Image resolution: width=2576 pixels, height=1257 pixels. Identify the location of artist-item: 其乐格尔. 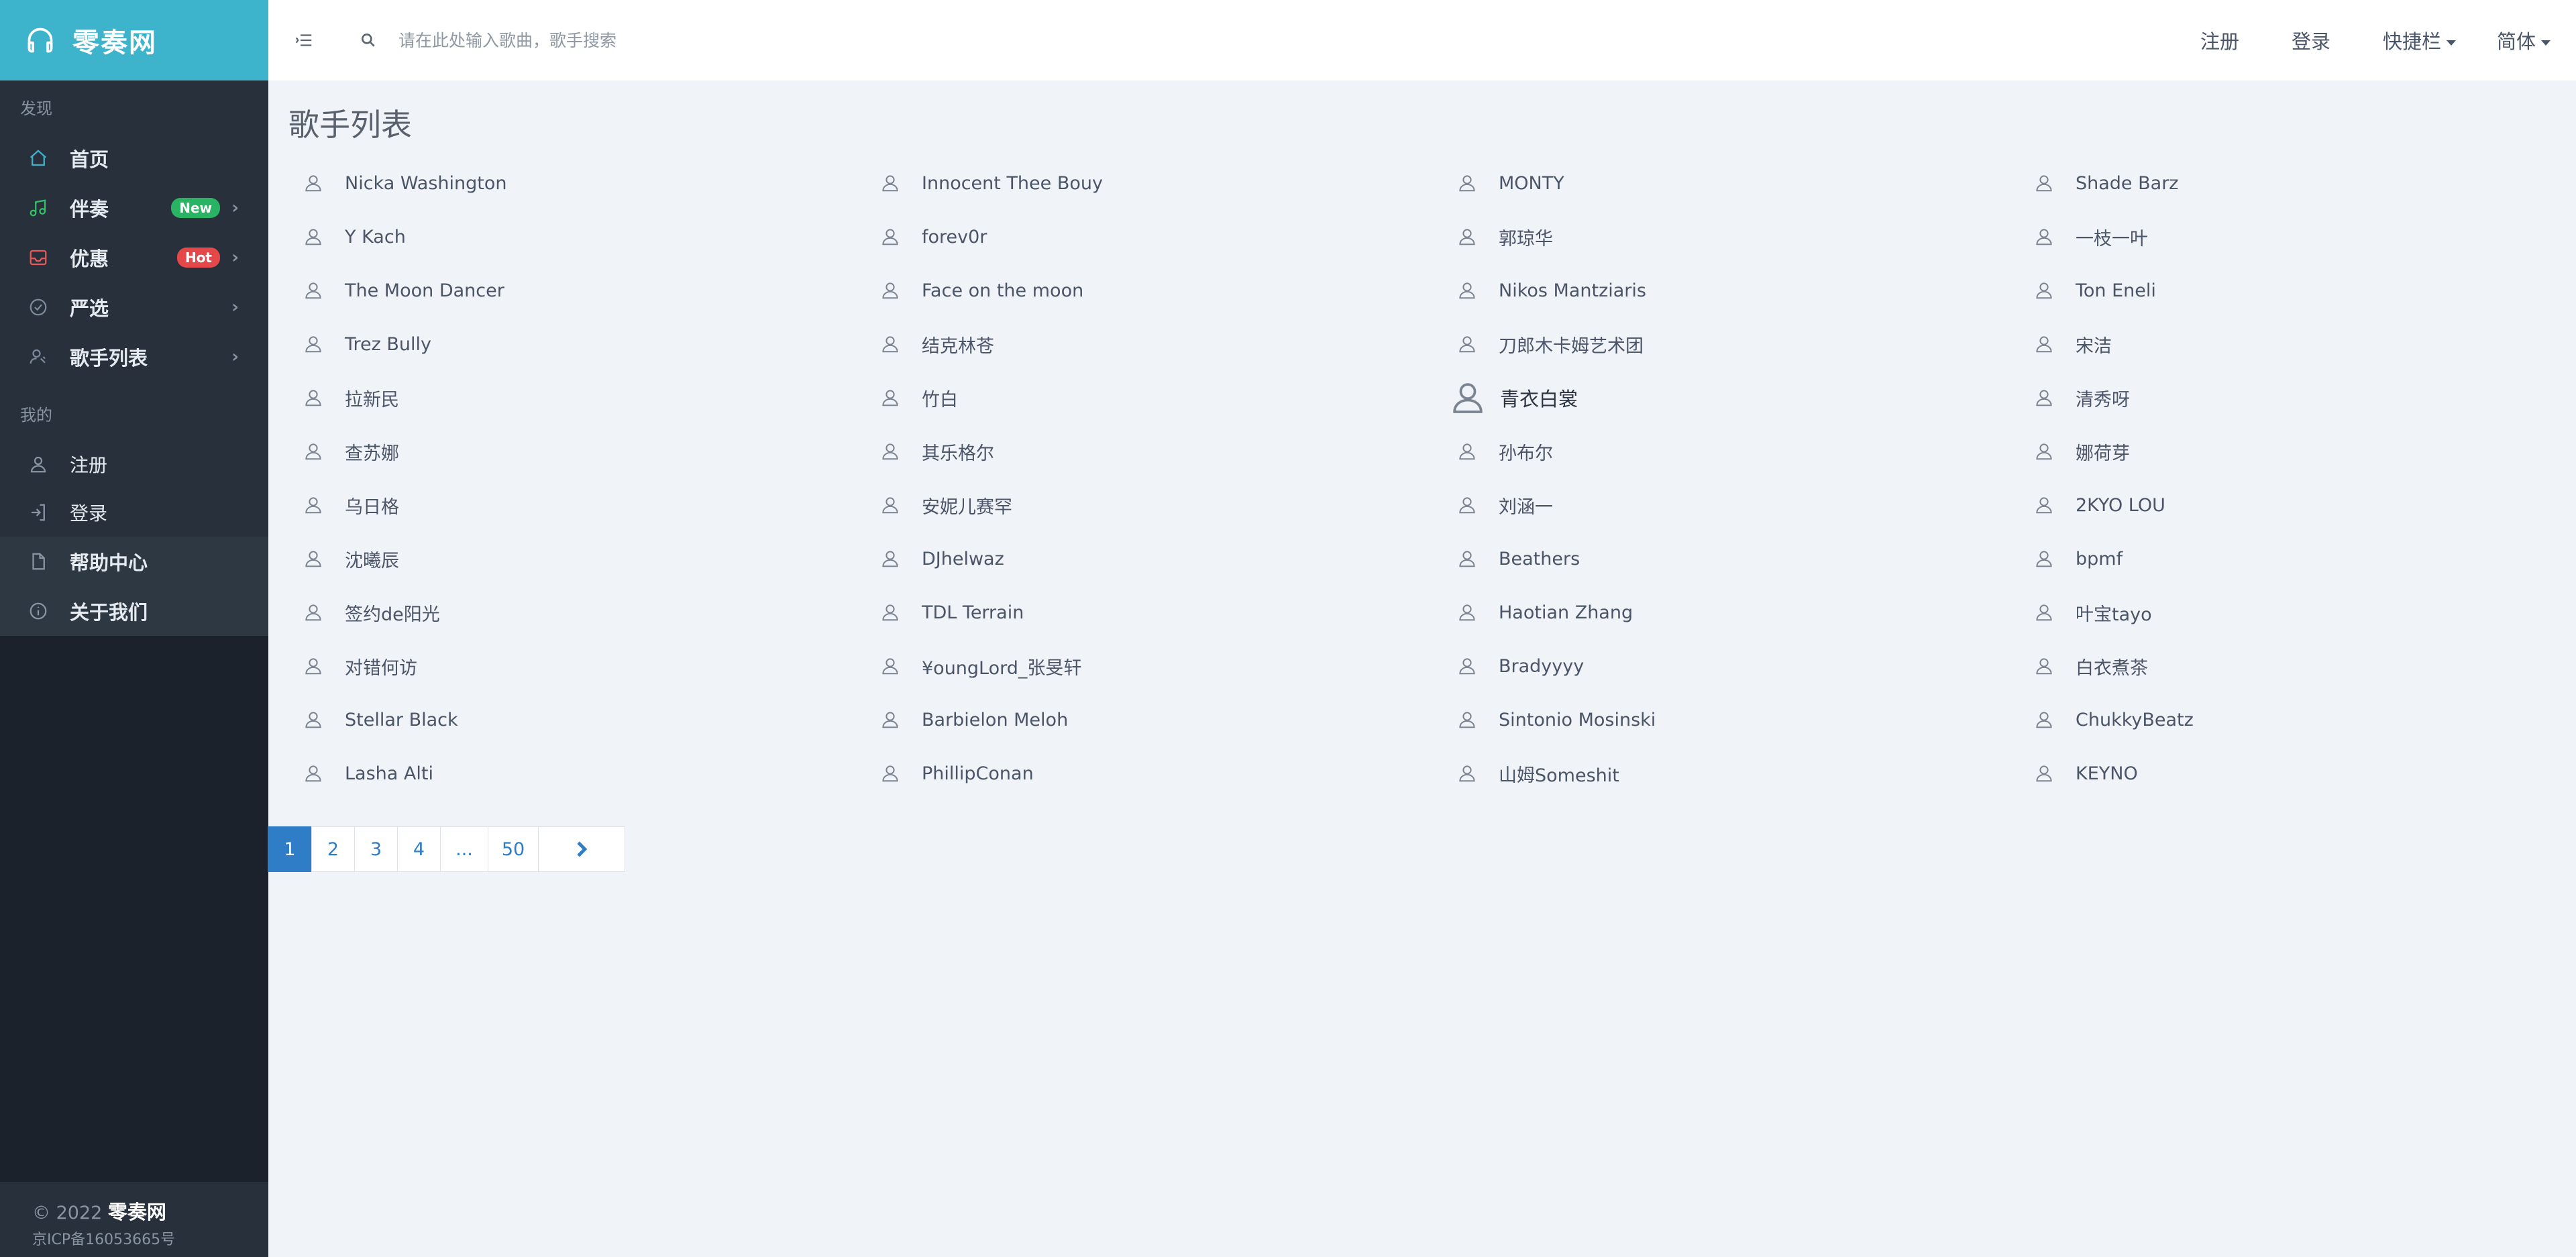
(937, 452).